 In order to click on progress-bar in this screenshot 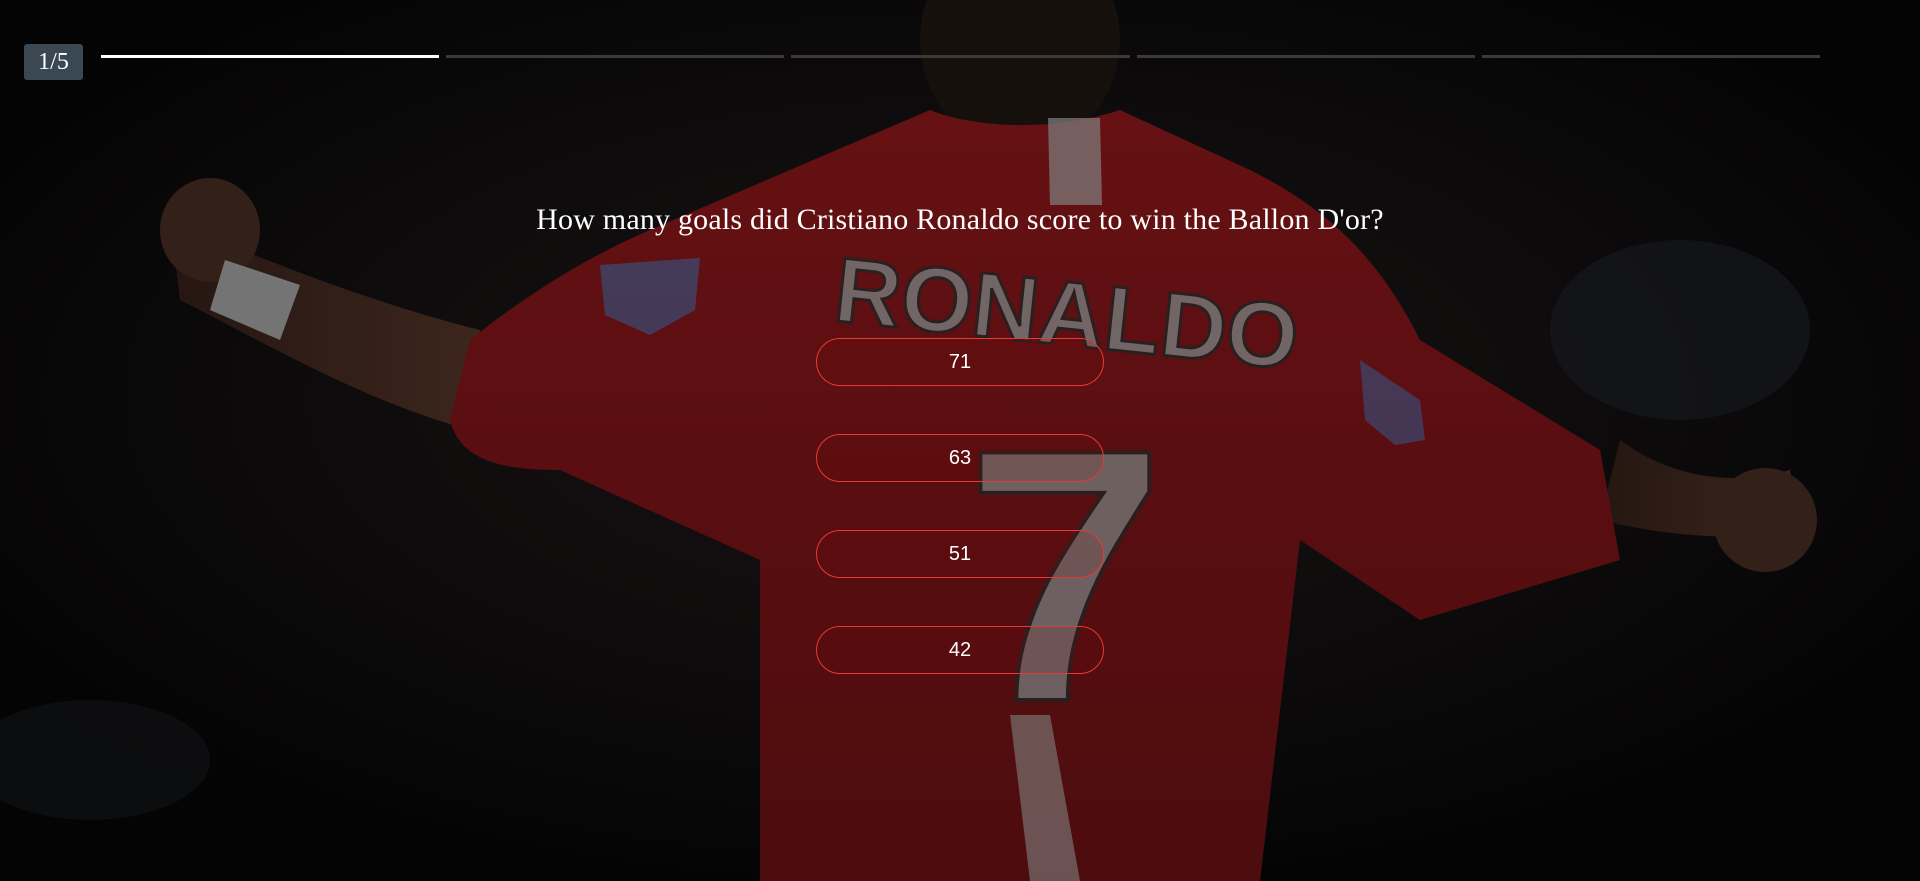, I will do `click(961, 56)`.